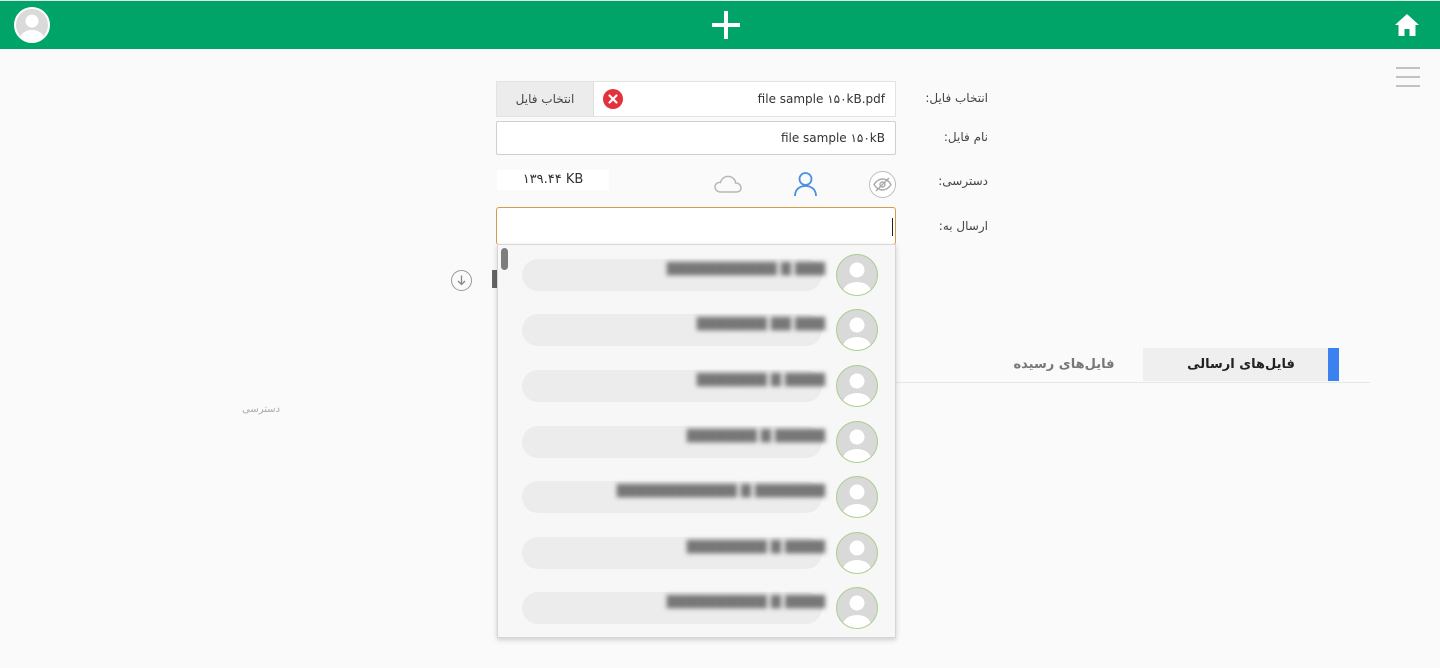 This screenshot has height=668, width=1440. Describe the element at coordinates (892, 227) in the screenshot. I see `text-caret` at that location.